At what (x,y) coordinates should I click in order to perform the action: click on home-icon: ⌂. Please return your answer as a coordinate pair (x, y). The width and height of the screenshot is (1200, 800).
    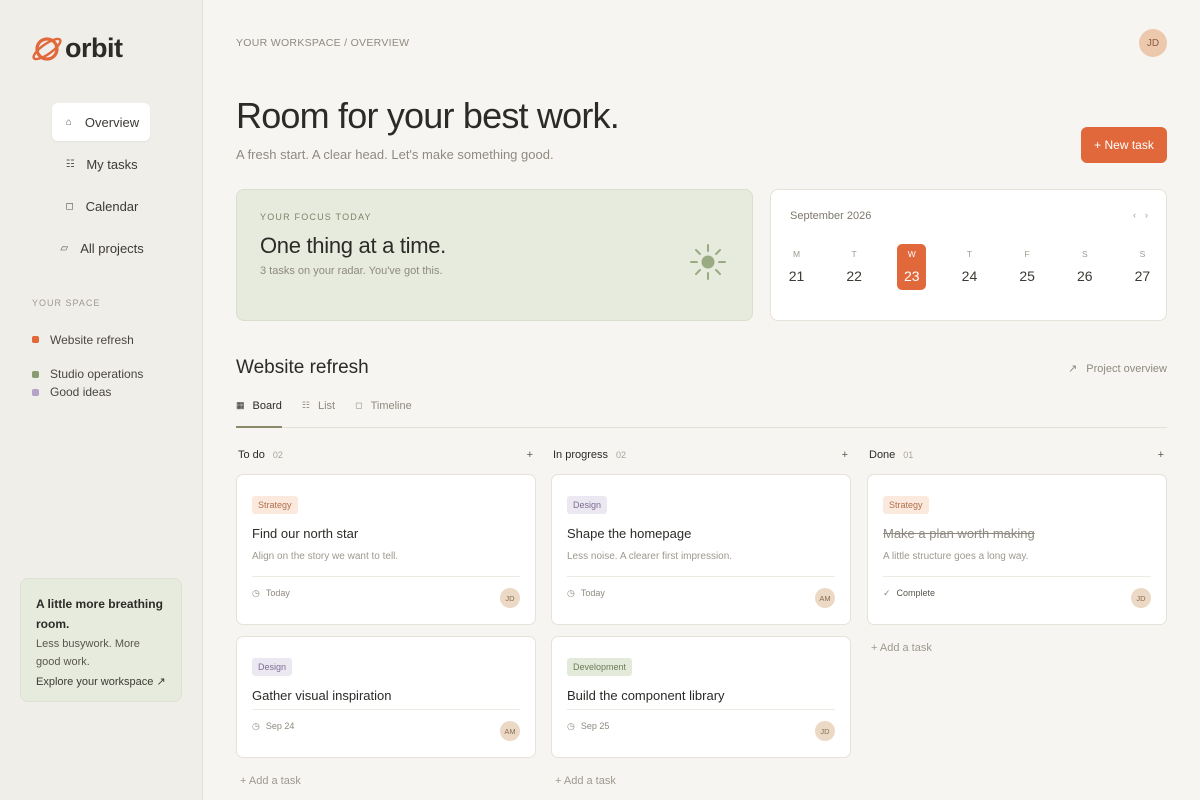
    Looking at the image, I should click on (68, 122).